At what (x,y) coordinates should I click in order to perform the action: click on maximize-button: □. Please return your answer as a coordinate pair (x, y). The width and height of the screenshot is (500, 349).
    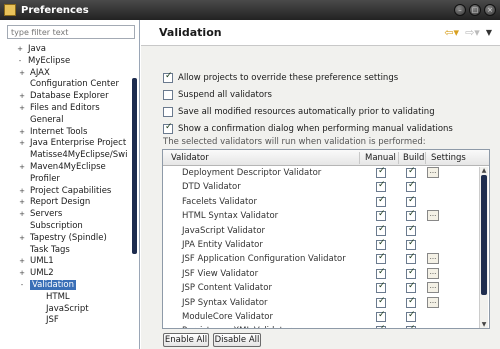
    Looking at the image, I should click on (475, 10).